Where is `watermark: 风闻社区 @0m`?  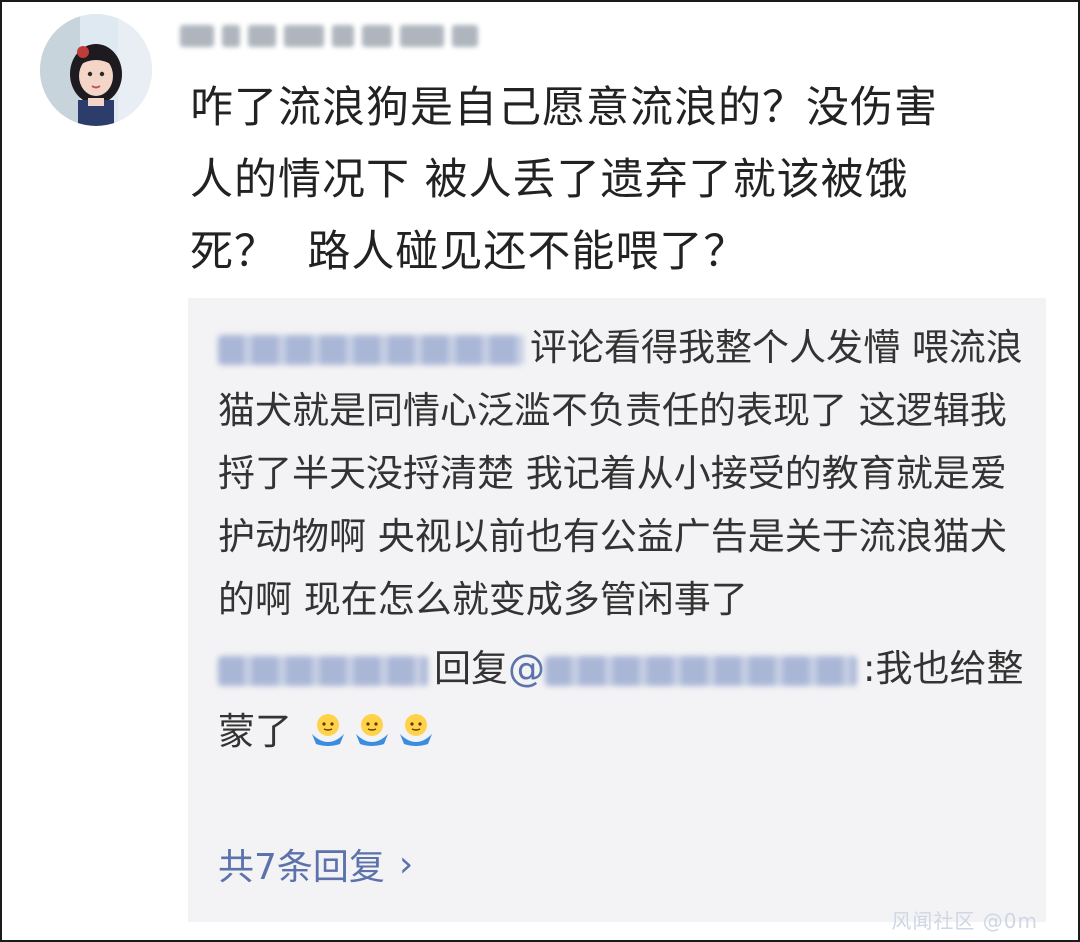
watermark: 风闻社区 @0m is located at coordinates (964, 921).